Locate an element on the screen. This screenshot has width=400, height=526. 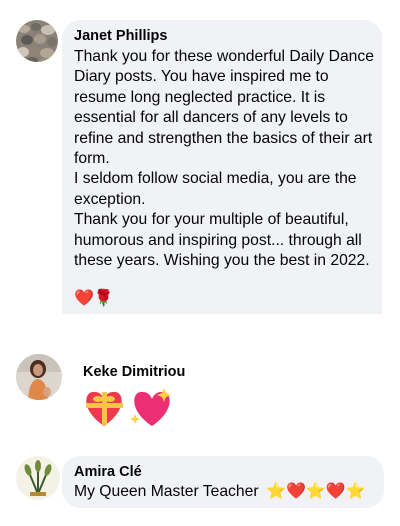
comment-author: Amira Clé is located at coordinates (108, 472).